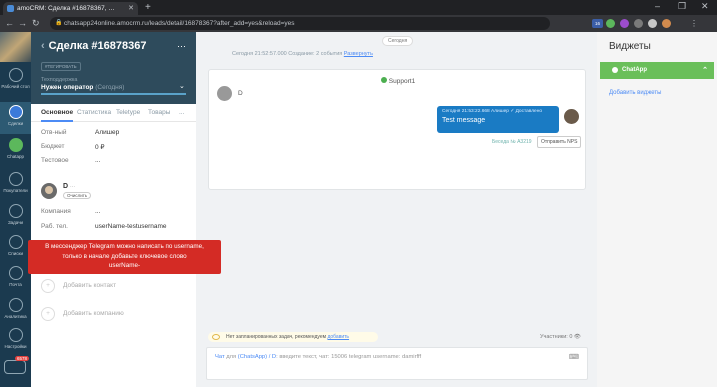  What do you see at coordinates (657, 70) in the screenshot?
I see `chatapp-widget: ChatApp ⌃` at bounding box center [657, 70].